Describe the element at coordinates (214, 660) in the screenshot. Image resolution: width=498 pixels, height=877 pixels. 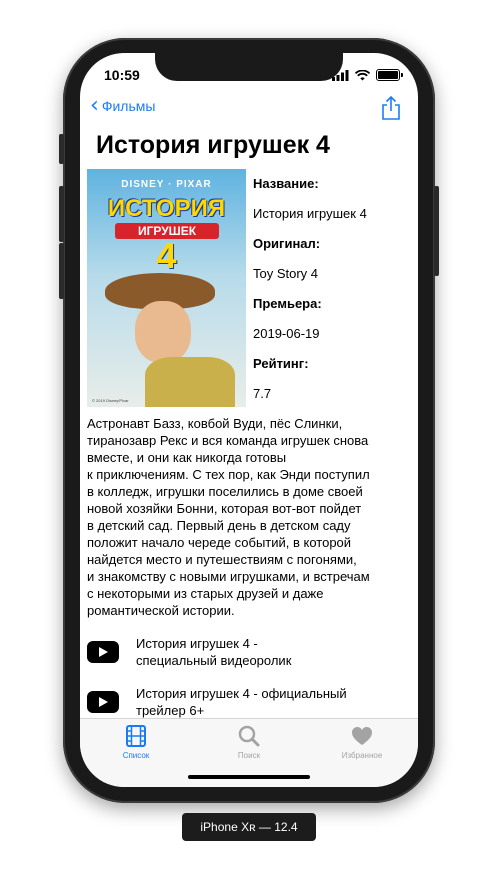
I see `video-title-line2: специальный видеоролик` at that location.